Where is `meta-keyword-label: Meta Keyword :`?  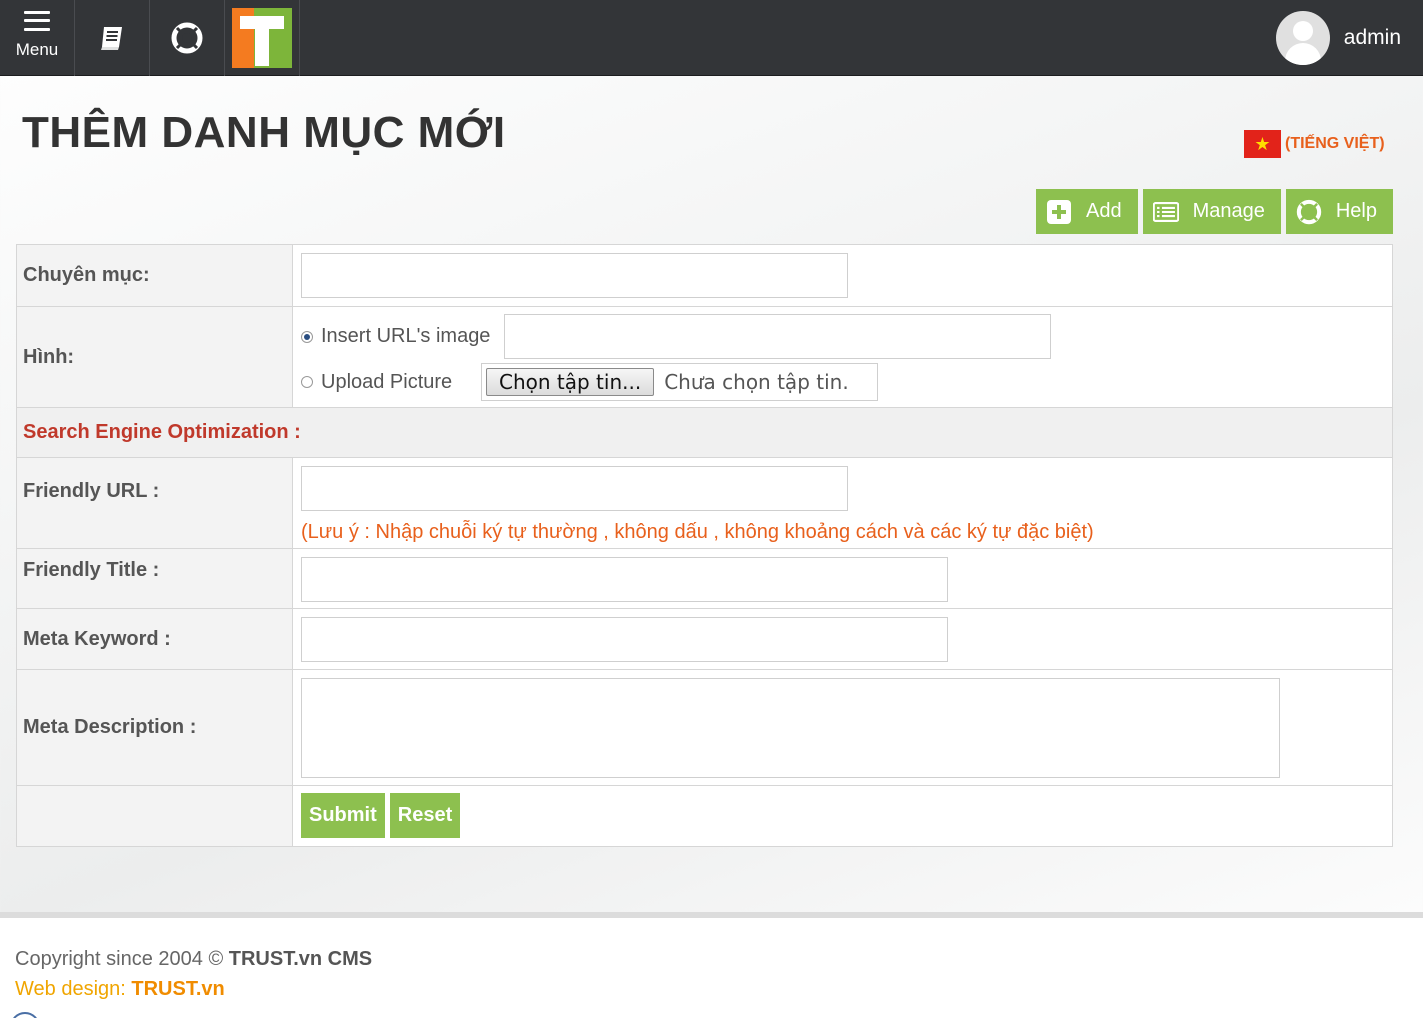 meta-keyword-label: Meta Keyword : is located at coordinates (155, 639).